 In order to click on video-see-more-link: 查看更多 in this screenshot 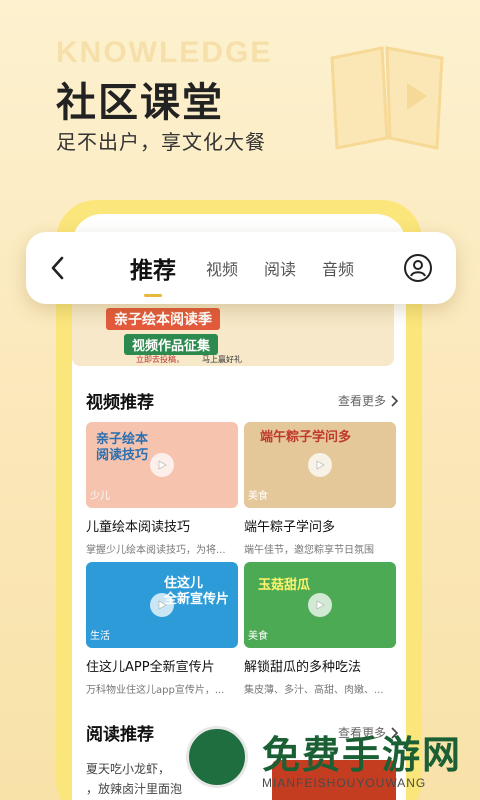, I will do `click(368, 400)`.